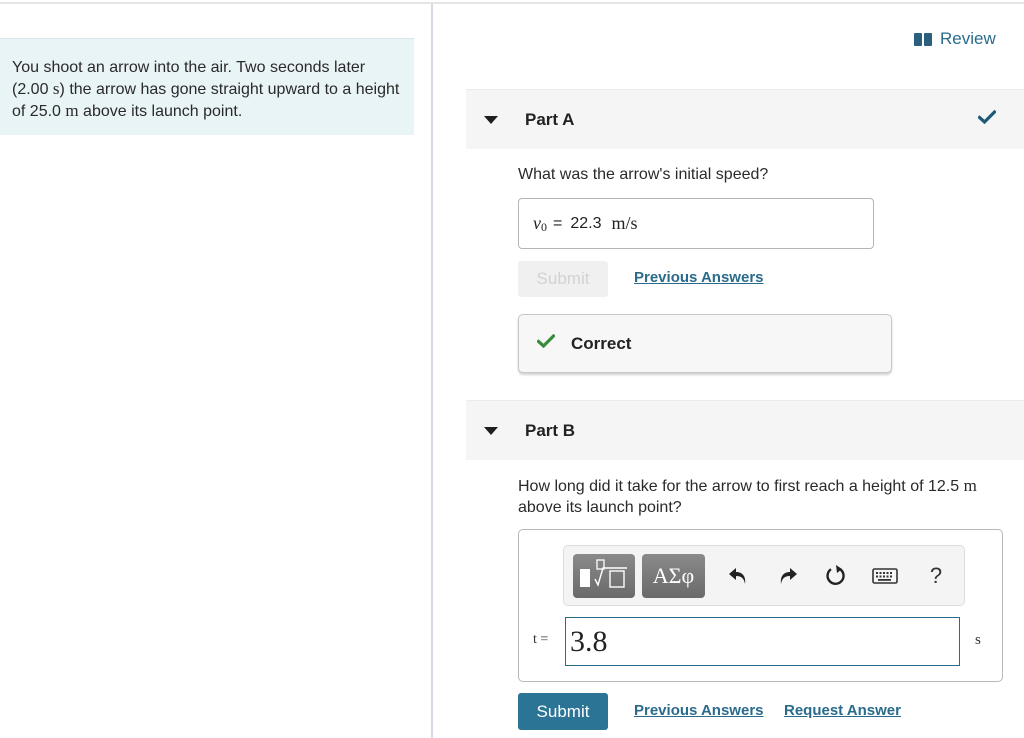 The width and height of the screenshot is (1024, 738). What do you see at coordinates (512, 3) in the screenshot?
I see `top-divider` at bounding box center [512, 3].